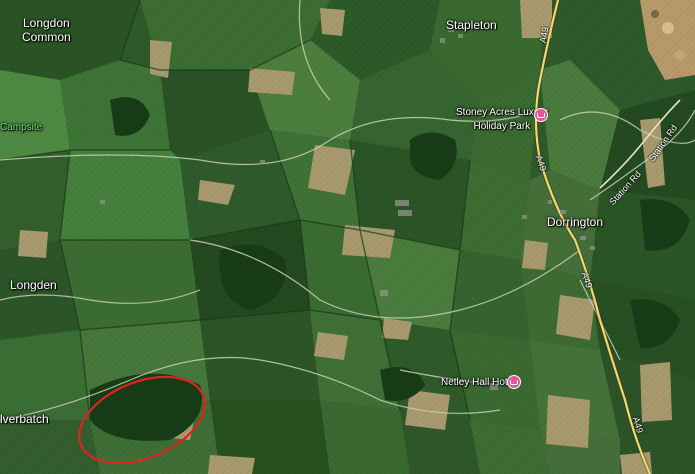  Describe the element at coordinates (33, 285) in the screenshot. I see `place-label-condover: Longden` at that location.